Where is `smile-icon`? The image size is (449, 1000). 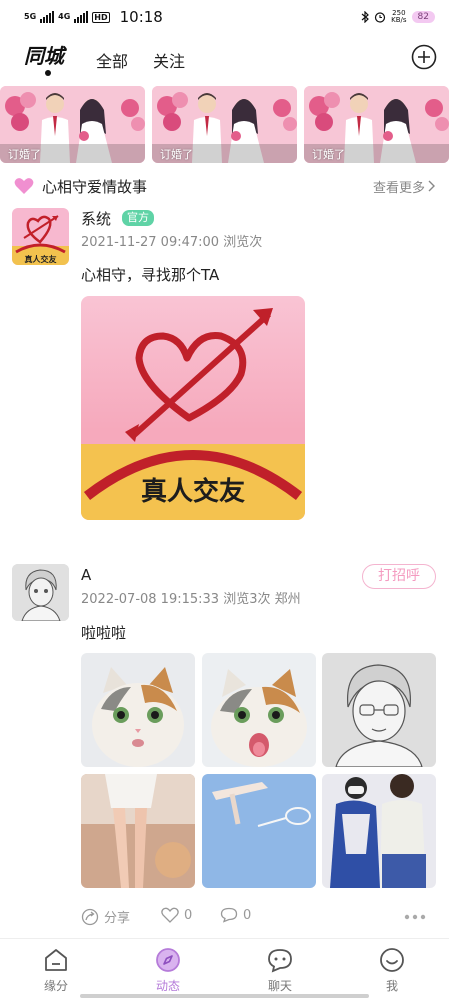
smile-icon is located at coordinates (392, 960).